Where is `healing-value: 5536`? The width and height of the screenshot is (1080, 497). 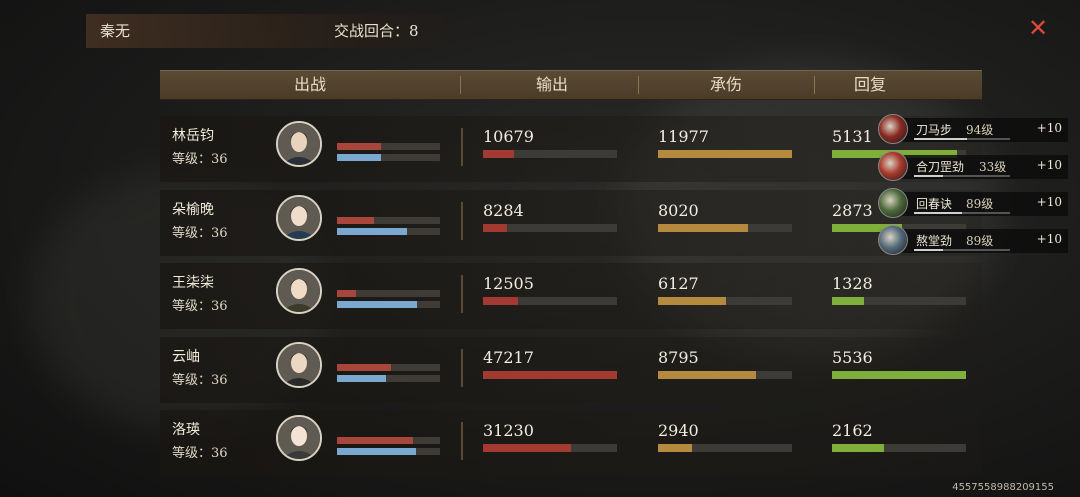
healing-value: 5536 is located at coordinates (852, 357).